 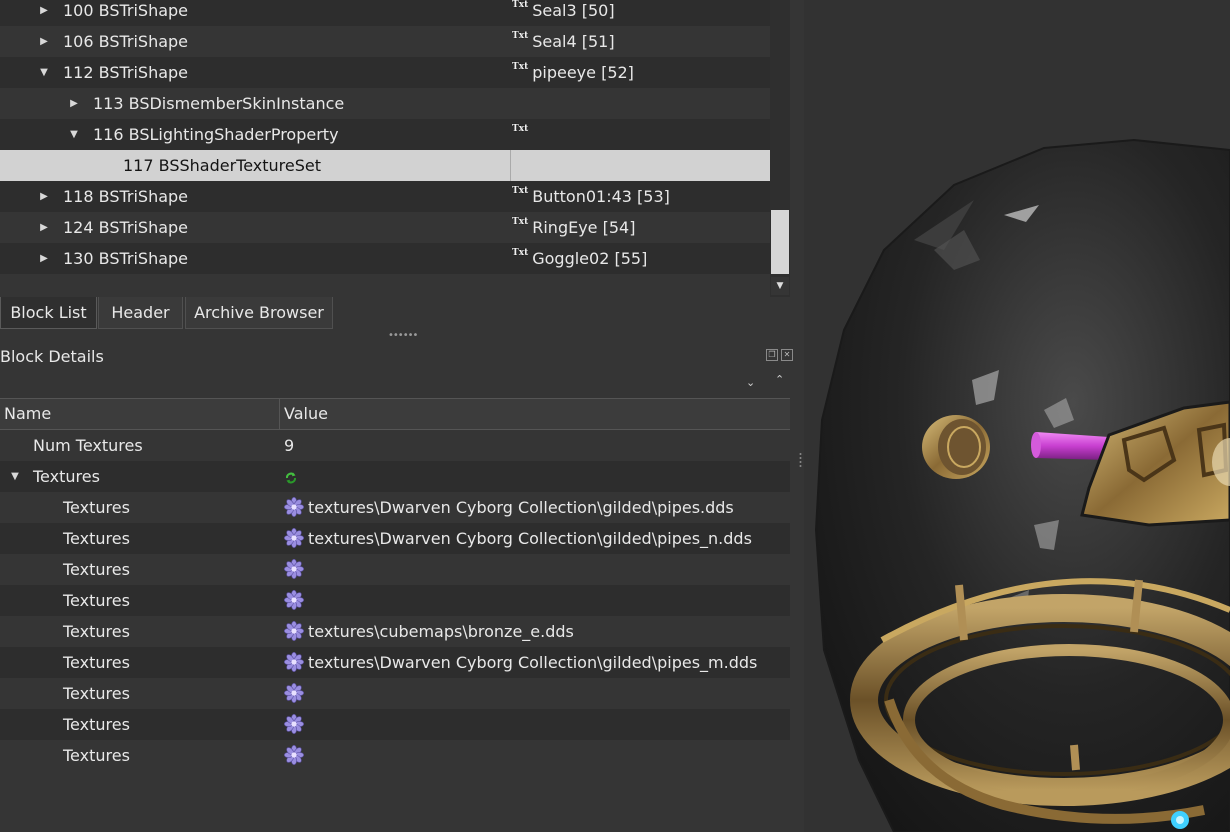 I want to click on tree-row-name: 113 BSDismemberSkinInstance, so click(x=219, y=103).